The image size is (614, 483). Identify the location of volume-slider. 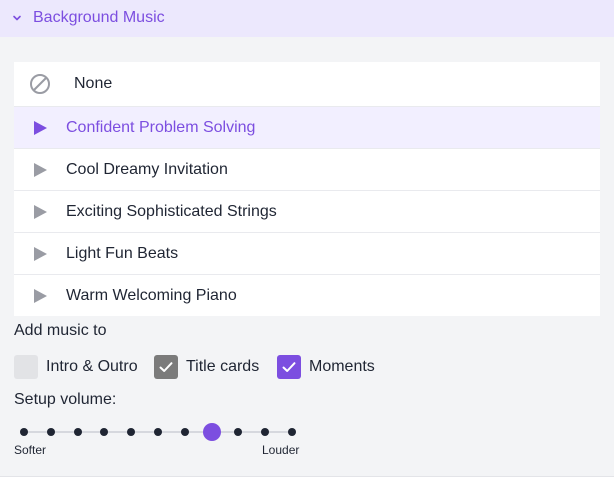
(159, 432).